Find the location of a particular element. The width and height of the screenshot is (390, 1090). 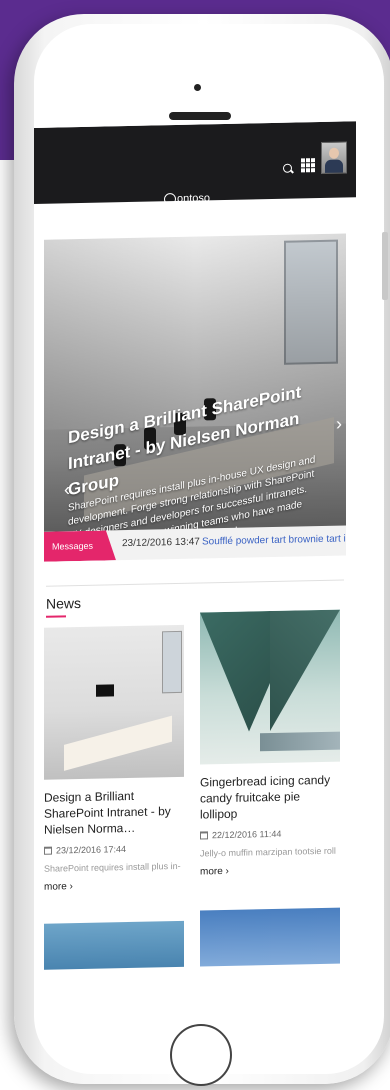

logo-c-icon is located at coordinates (170, 199).